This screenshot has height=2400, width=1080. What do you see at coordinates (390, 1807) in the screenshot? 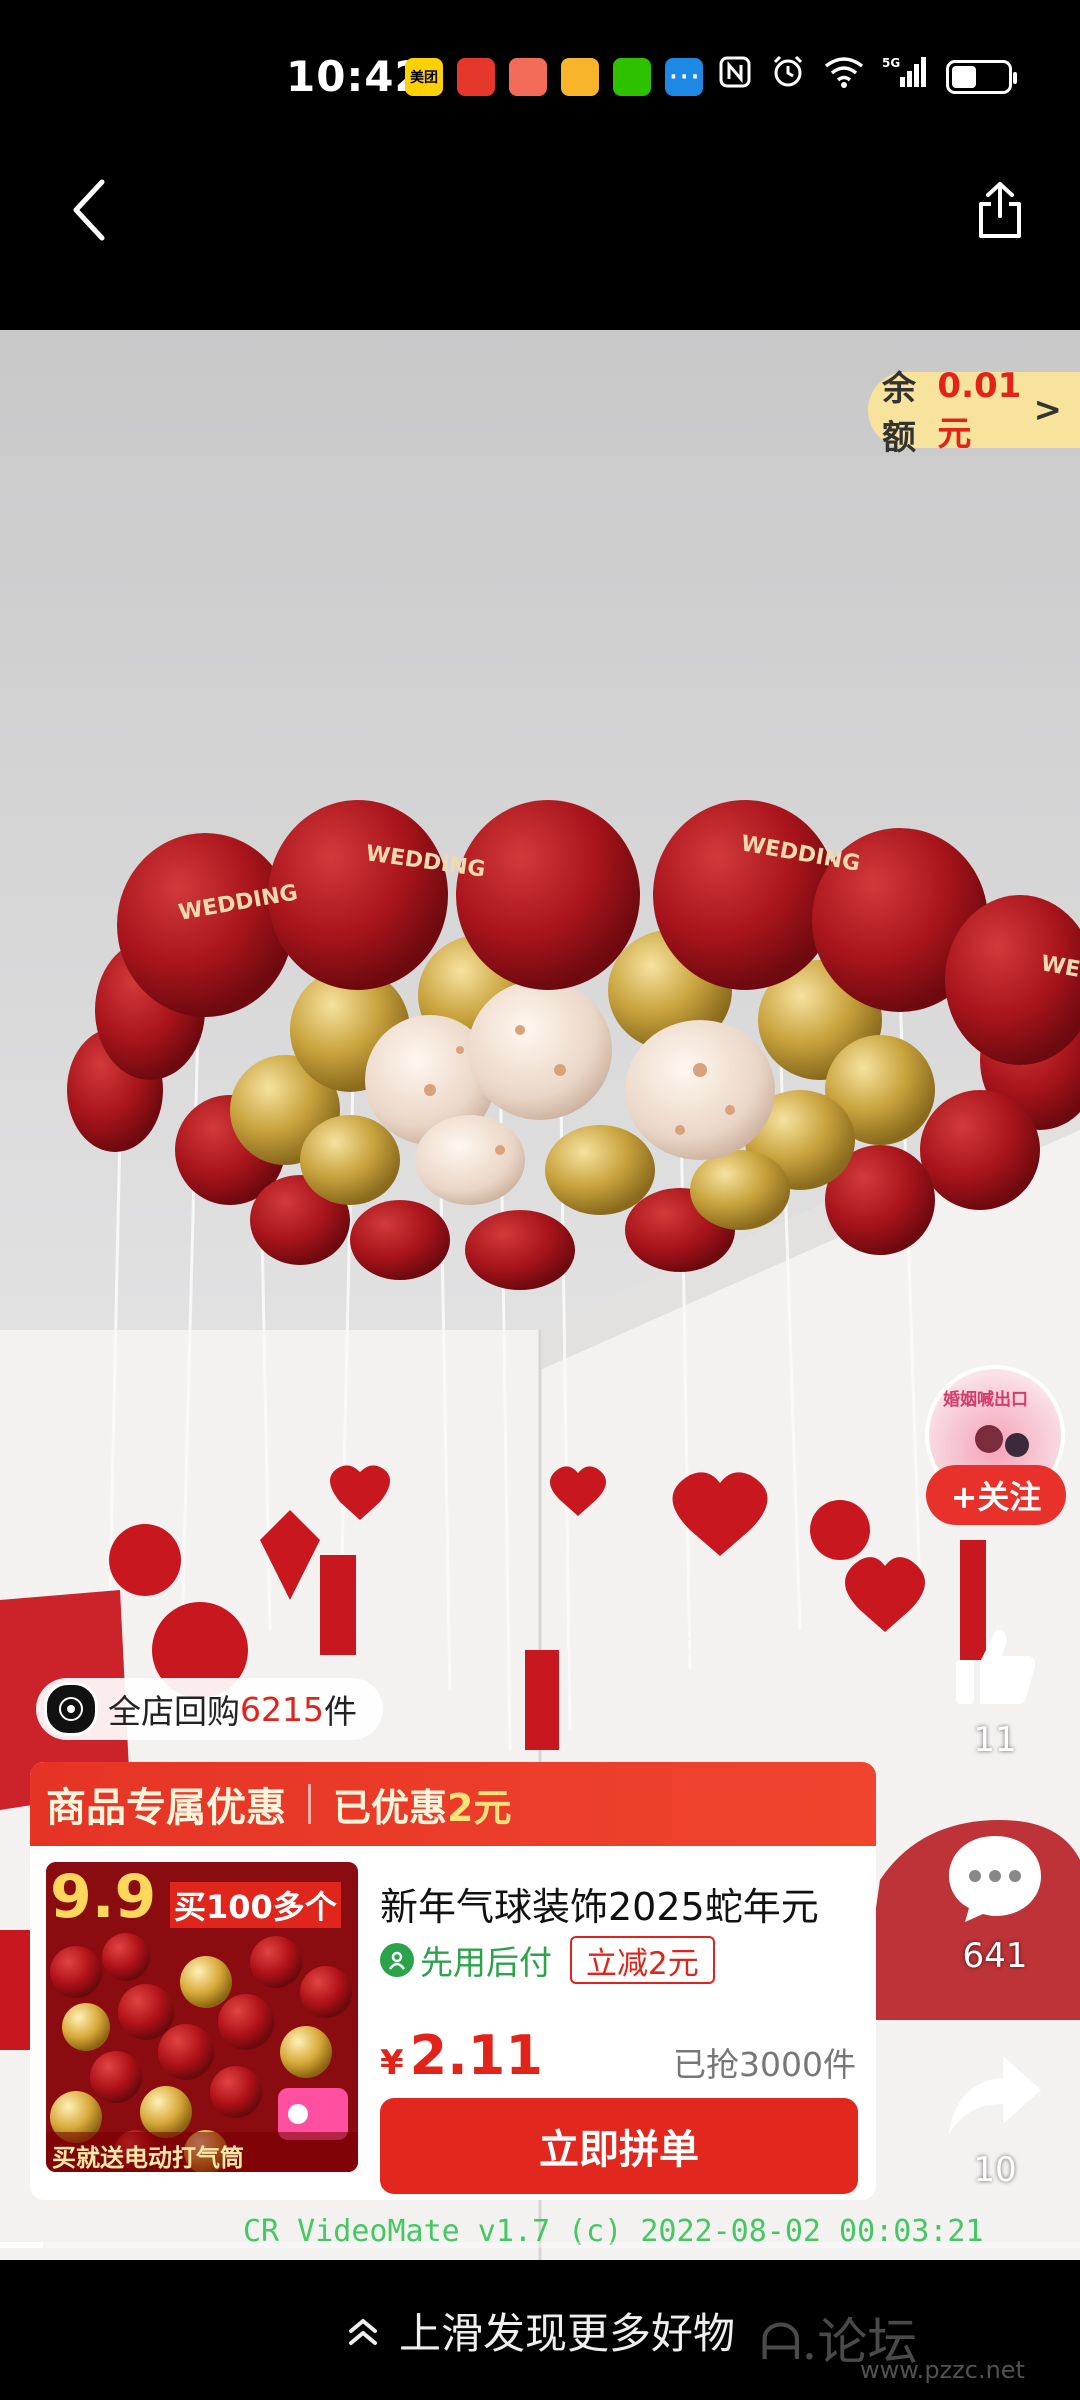
I see `discount-applied-prefix: 已优惠` at bounding box center [390, 1807].